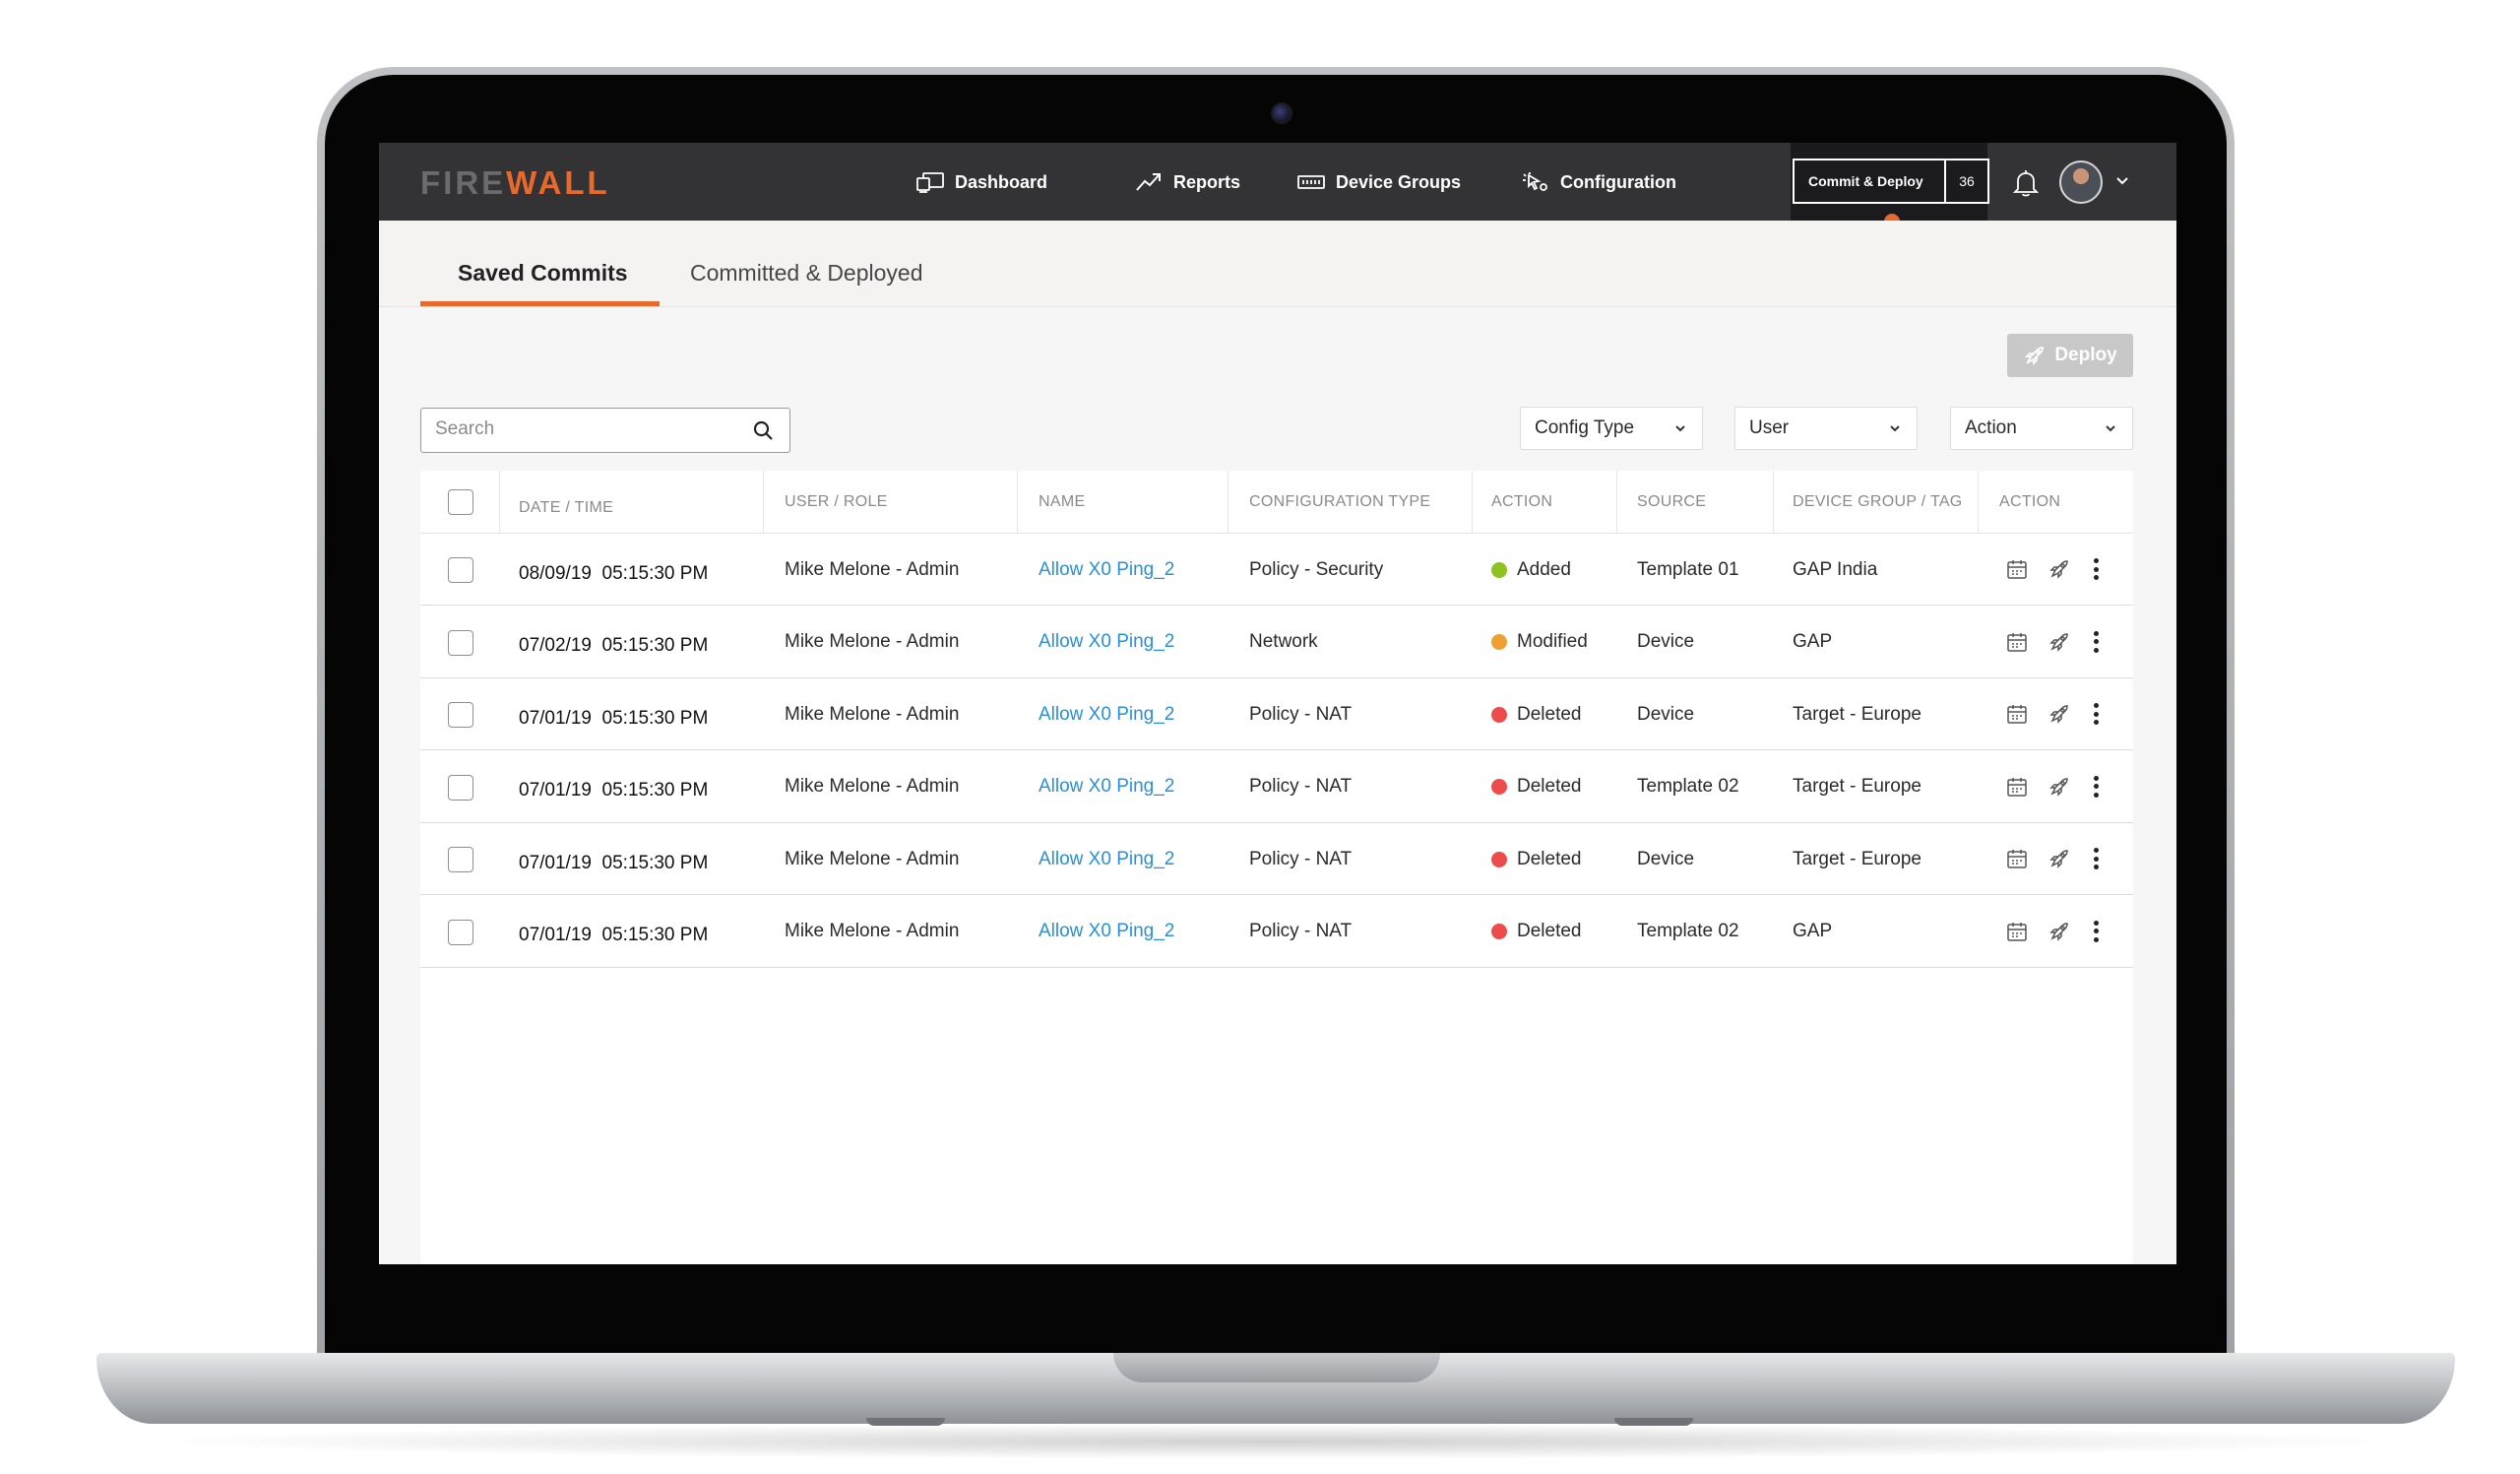 This screenshot has width=2520, height=1474. I want to click on source-cell: Template 02, so click(1688, 931).